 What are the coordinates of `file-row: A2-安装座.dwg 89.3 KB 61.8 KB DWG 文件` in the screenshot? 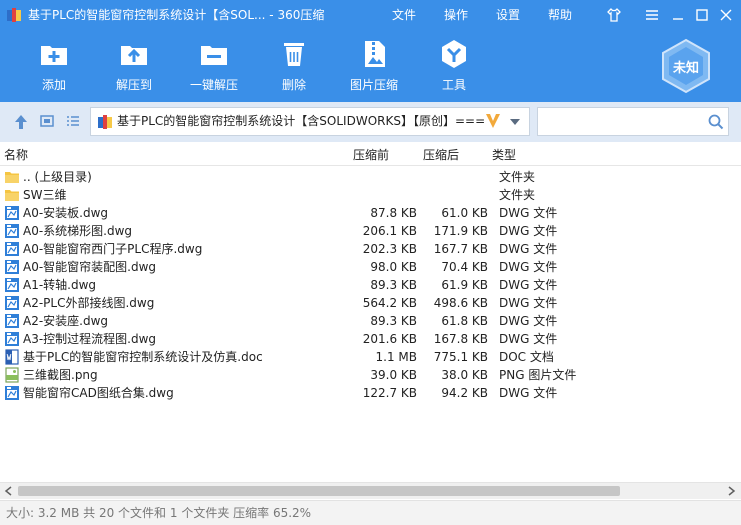 It's located at (370, 321).